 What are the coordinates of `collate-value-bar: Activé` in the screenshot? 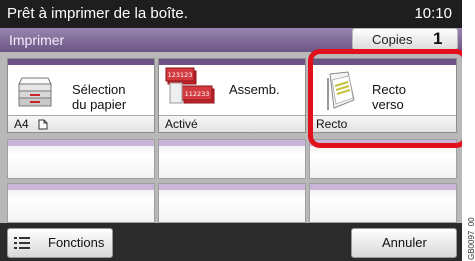 It's located at (232, 123).